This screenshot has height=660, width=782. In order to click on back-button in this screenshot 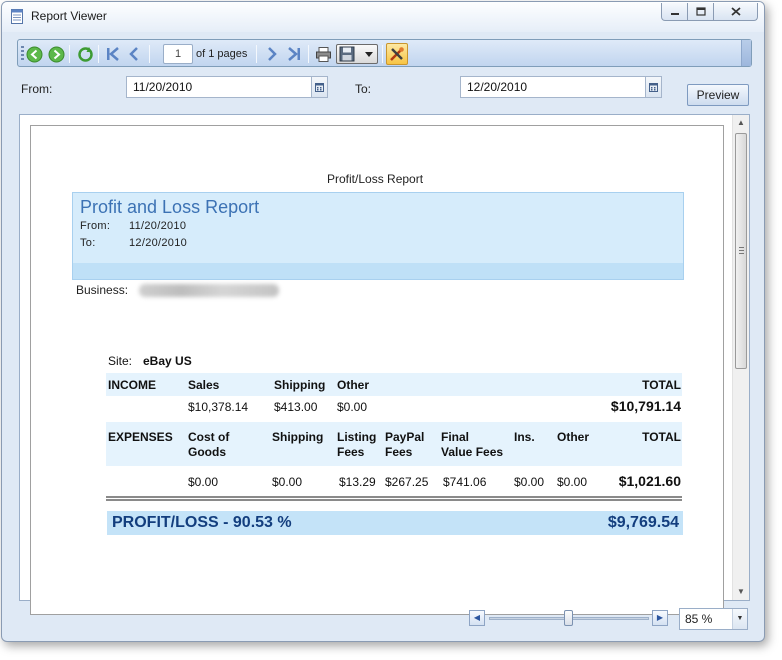, I will do `click(34, 54)`.